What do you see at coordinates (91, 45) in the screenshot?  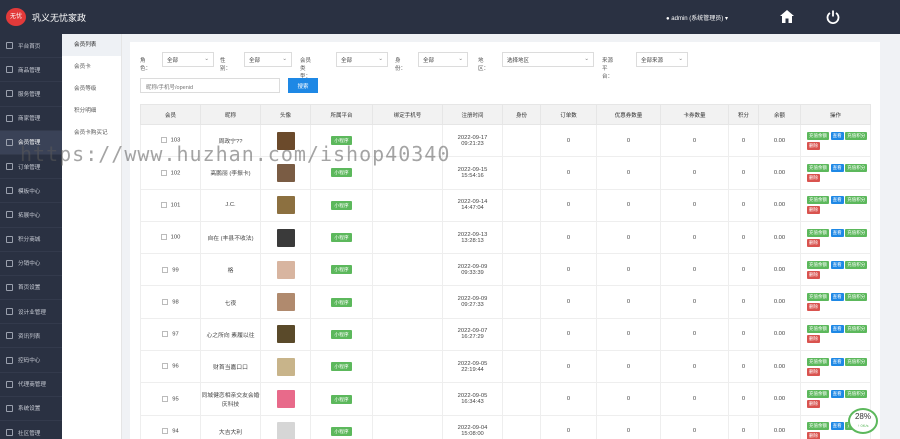 I see `subnav-member-list: 会员列表` at bounding box center [91, 45].